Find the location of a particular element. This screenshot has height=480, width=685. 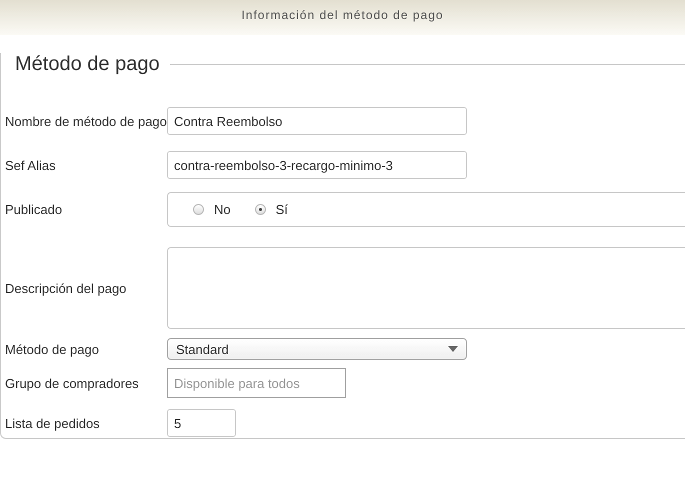

text-field: Contra Reembolso is located at coordinates (317, 121).